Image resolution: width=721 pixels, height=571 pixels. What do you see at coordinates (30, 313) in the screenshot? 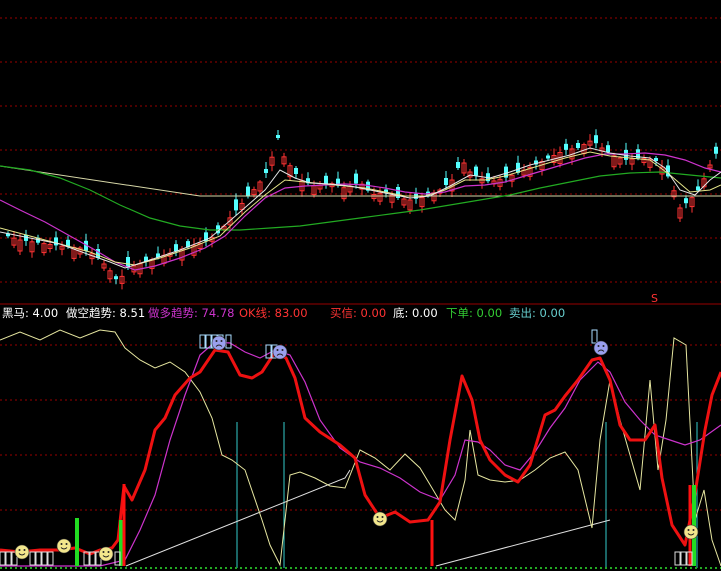
I see `heima-value: 黑马: 4.00` at bounding box center [30, 313].